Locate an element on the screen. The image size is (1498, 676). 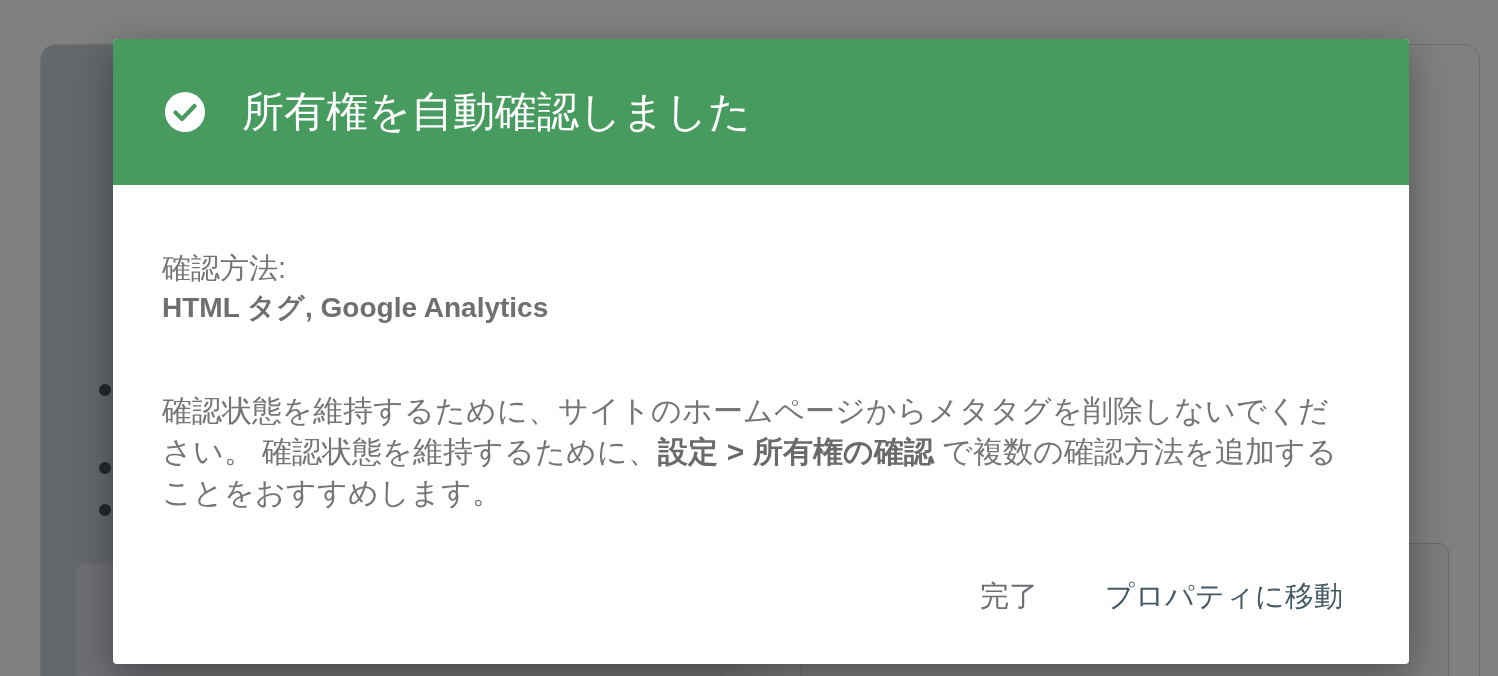
check-circle-icon is located at coordinates (185, 112).